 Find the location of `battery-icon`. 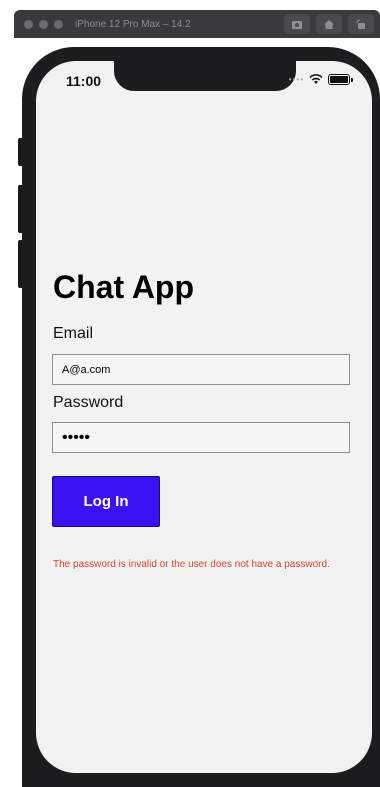

battery-icon is located at coordinates (340, 79).